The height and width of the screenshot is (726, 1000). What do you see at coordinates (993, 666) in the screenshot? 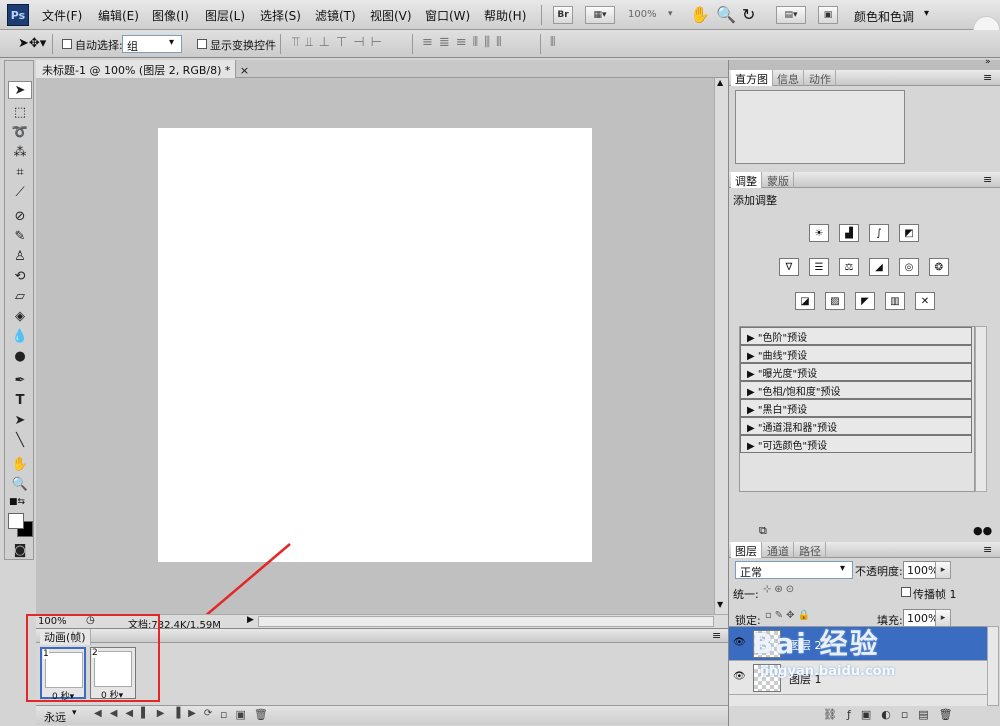
I see `layers-scrollbar` at bounding box center [993, 666].